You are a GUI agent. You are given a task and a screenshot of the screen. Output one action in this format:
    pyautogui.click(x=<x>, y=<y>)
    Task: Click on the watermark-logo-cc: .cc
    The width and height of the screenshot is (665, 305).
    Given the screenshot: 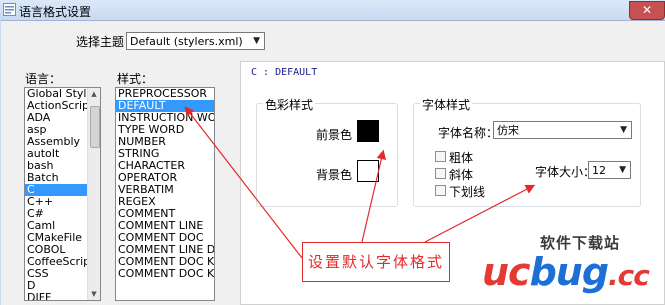 What is the action you would take?
    pyautogui.click(x=629, y=275)
    